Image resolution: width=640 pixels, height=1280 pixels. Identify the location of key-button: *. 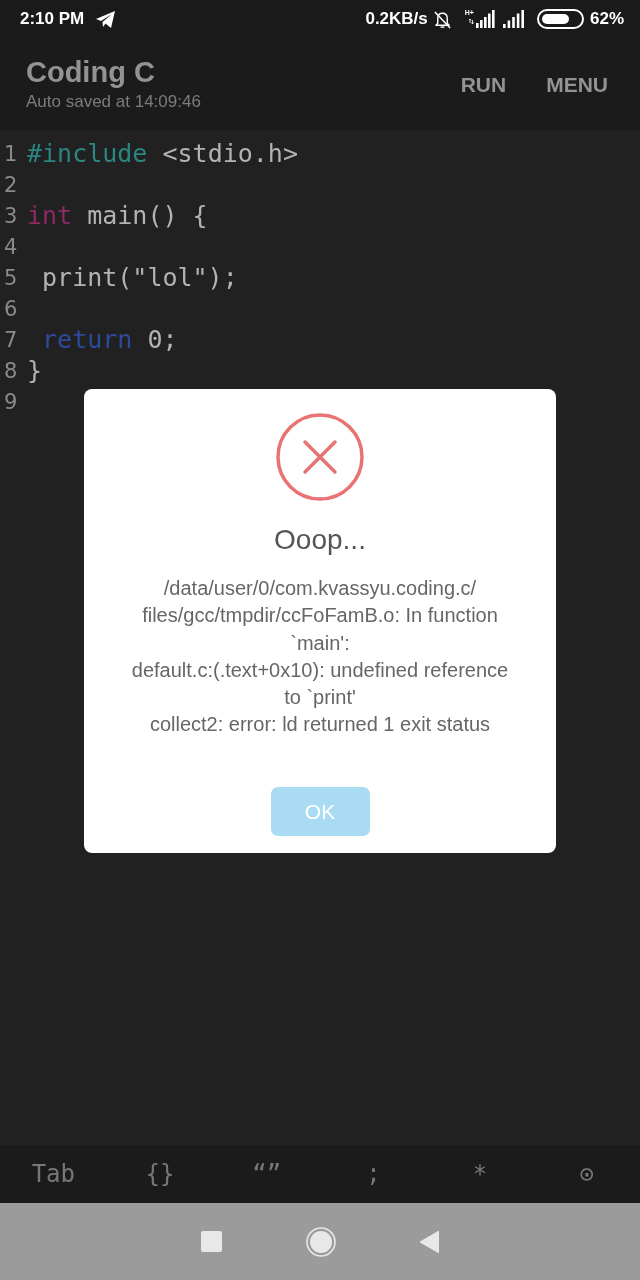
(480, 1174).